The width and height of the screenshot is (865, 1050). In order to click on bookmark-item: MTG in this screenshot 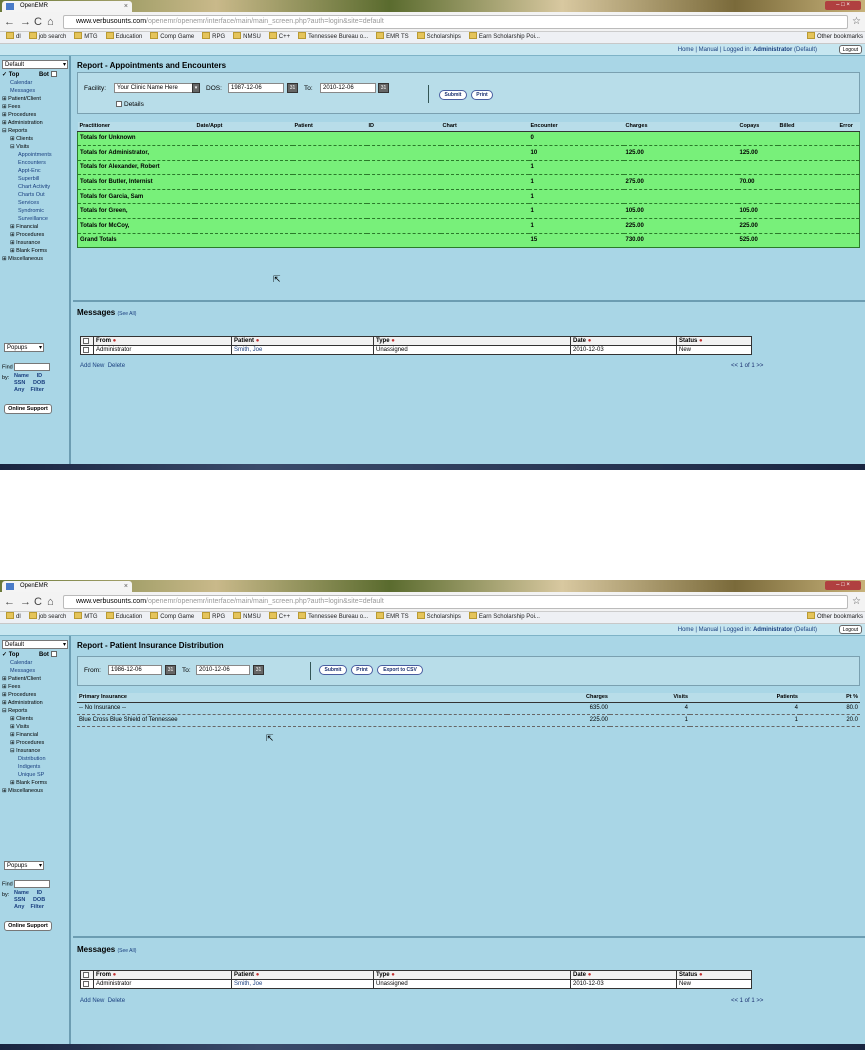, I will do `click(85, 617)`.